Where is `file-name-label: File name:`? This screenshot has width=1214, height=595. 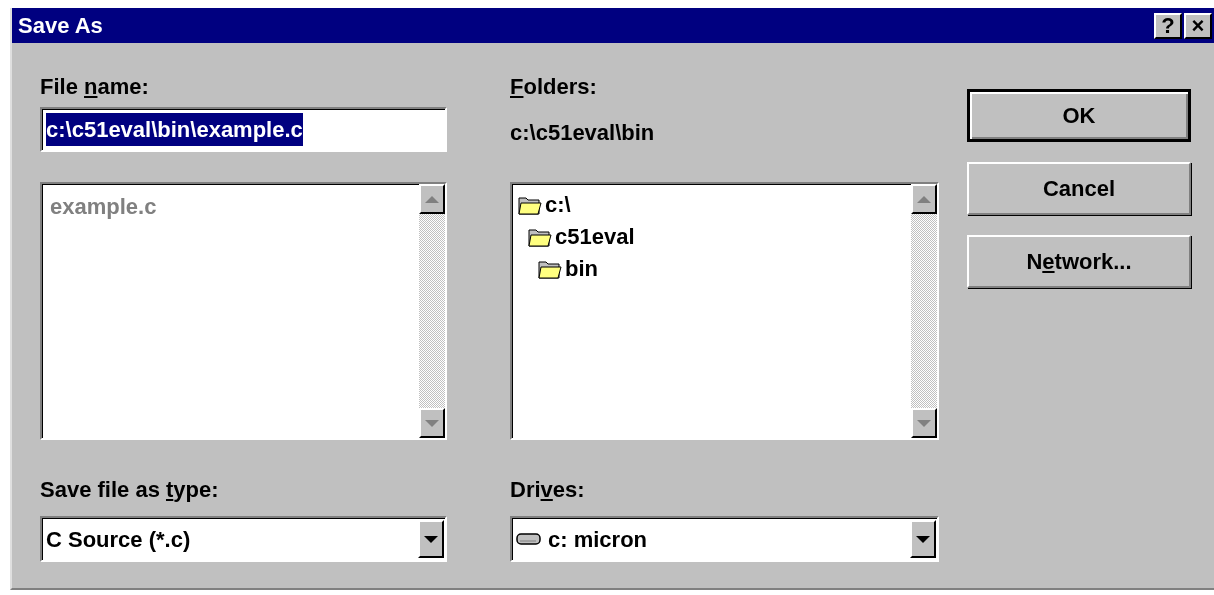 file-name-label: File name: is located at coordinates (95, 87).